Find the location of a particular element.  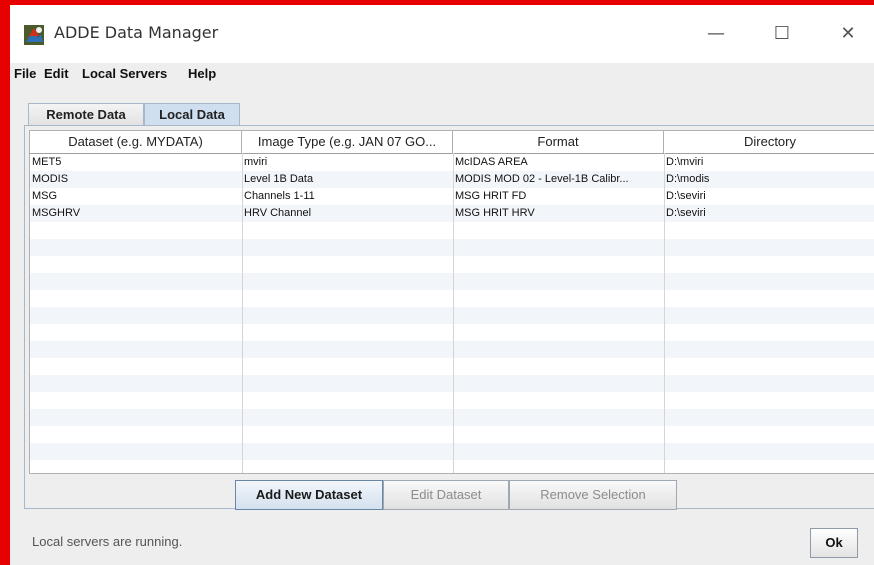

menu-local-servers: Local Servers is located at coordinates (124, 73).